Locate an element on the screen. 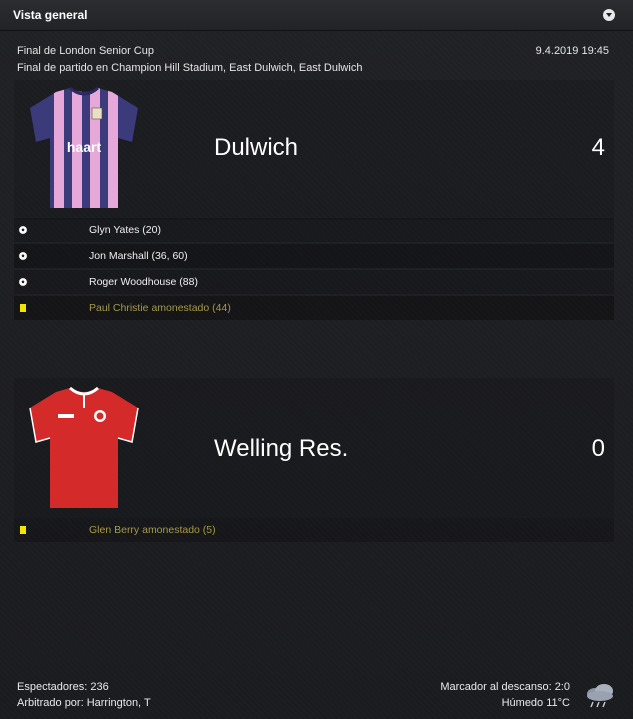  chevron-down-icon is located at coordinates (609, 15).